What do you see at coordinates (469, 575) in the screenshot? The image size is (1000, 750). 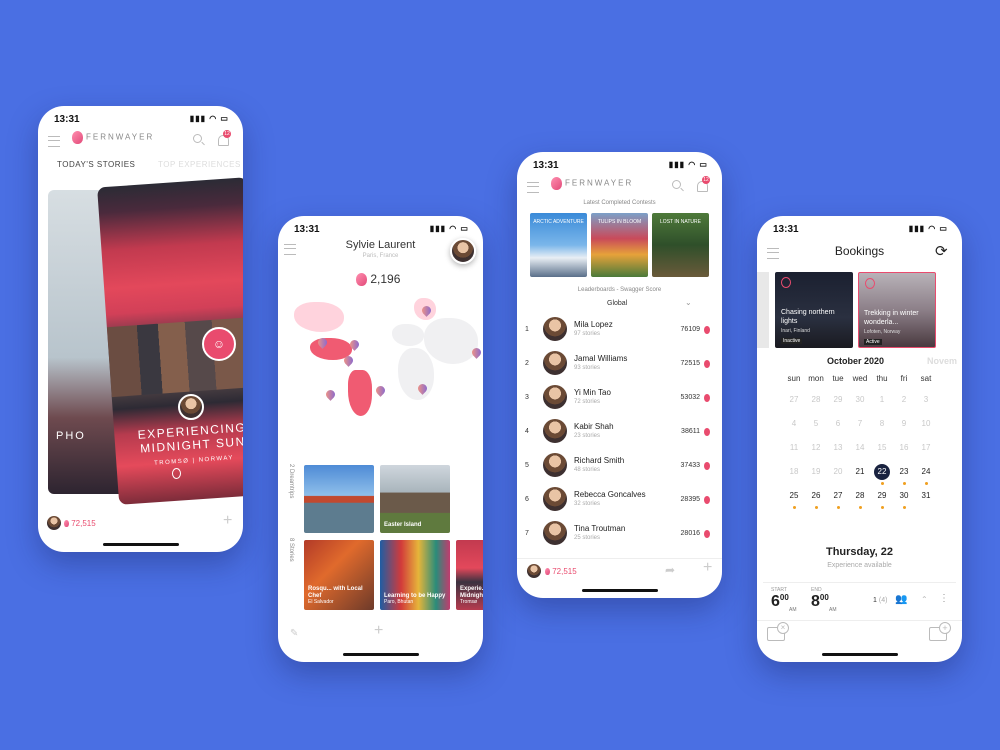 I see `story-thumb-tromso: Experie... Midnigh...Tromsø` at bounding box center [469, 575].